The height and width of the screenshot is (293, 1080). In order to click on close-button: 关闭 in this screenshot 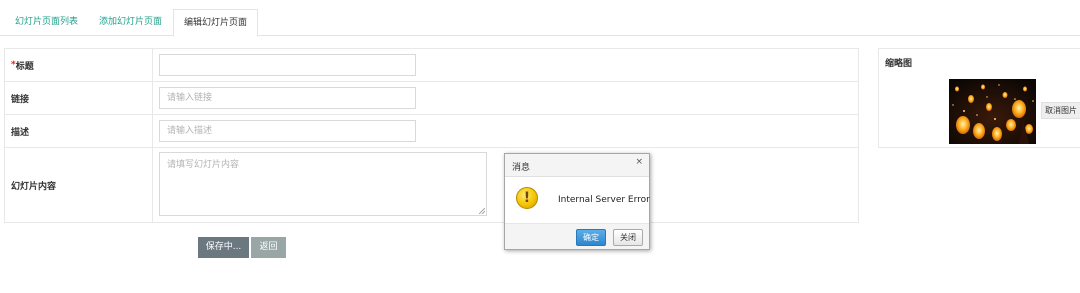, I will do `click(628, 237)`.